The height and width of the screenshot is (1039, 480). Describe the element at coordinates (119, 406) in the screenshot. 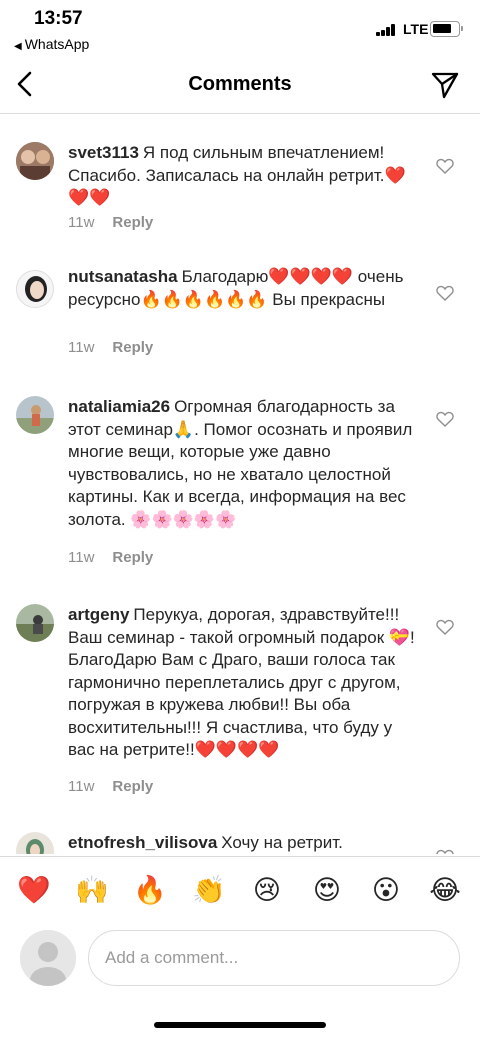

I see `comment-username: nataliamia26` at that location.